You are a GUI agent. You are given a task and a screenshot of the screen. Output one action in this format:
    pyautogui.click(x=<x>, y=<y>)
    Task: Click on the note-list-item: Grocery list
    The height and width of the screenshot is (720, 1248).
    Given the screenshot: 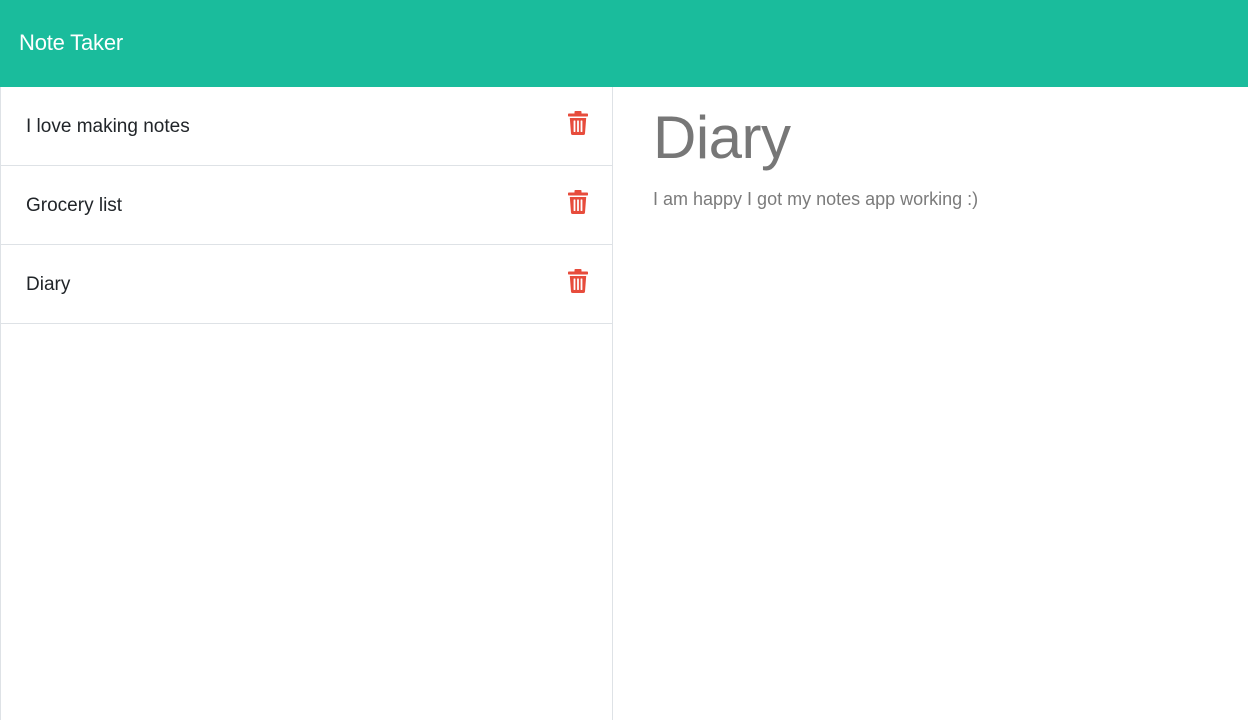 What is the action you would take?
    pyautogui.click(x=307, y=205)
    